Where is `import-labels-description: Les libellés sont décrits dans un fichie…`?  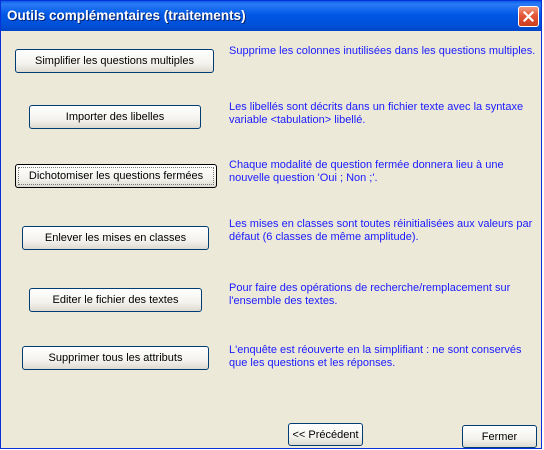 import-labels-description: Les libellés sont décrits dans un fichie… is located at coordinates (376, 113).